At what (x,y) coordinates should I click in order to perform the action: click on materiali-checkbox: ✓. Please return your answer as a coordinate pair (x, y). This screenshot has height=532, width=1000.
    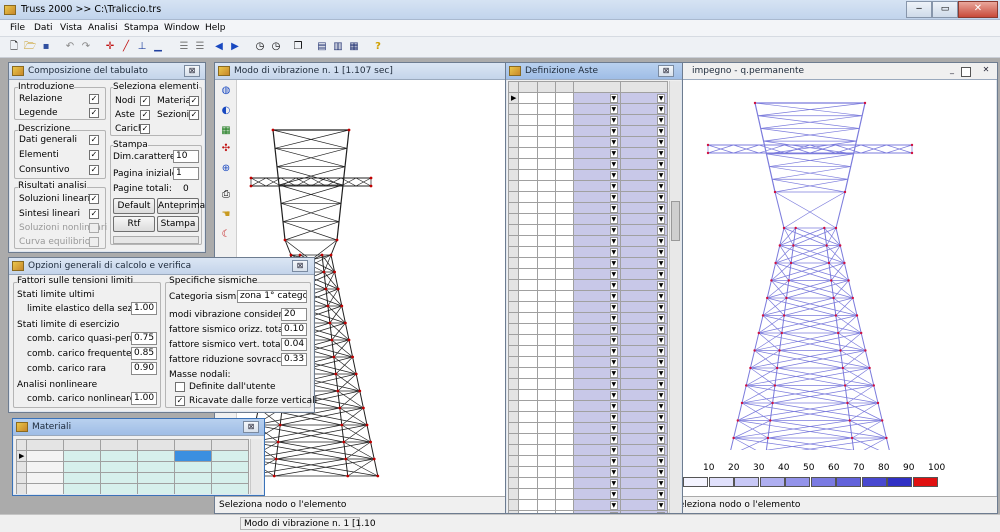
    Looking at the image, I should click on (194, 101).